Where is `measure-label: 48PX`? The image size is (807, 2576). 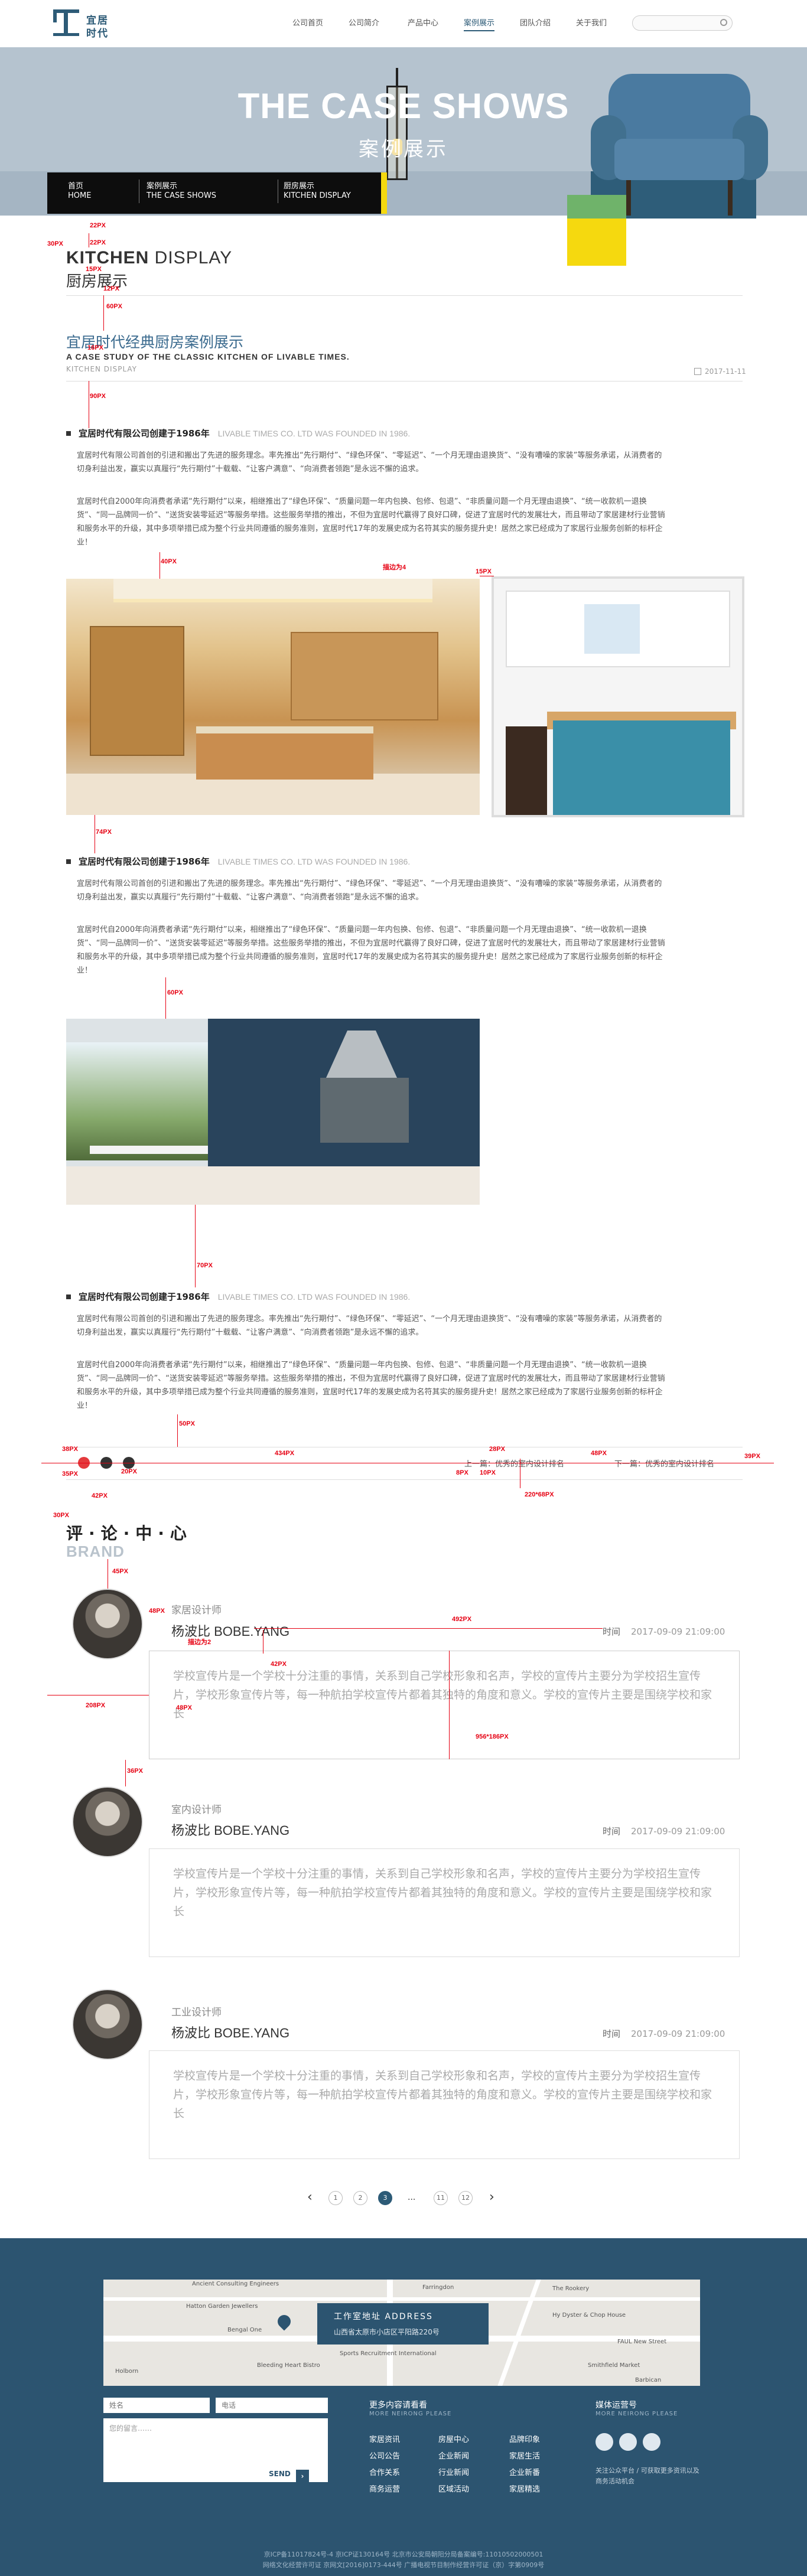
measure-label: 48PX is located at coordinates (599, 1454).